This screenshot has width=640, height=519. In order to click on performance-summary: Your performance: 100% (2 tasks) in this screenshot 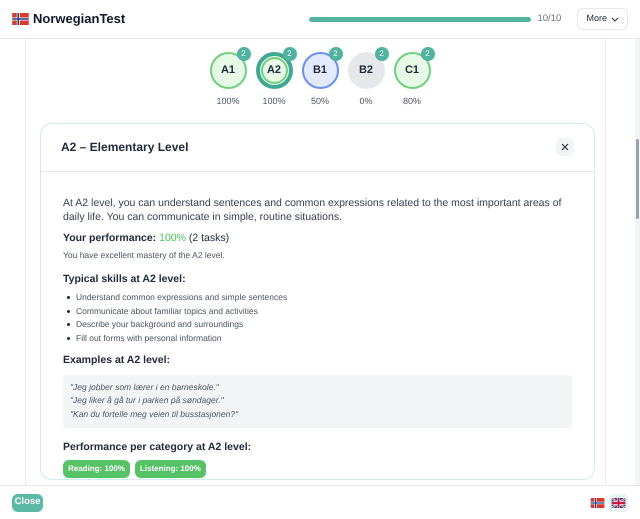, I will do `click(146, 238)`.